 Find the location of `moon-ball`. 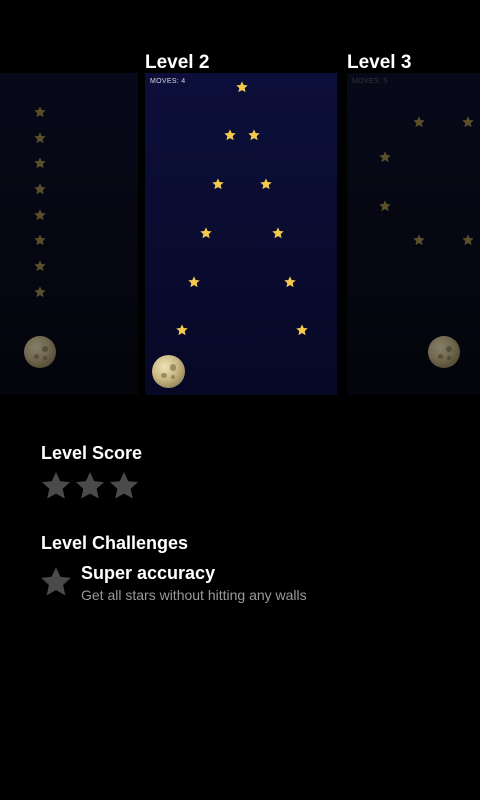

moon-ball is located at coordinates (168, 371).